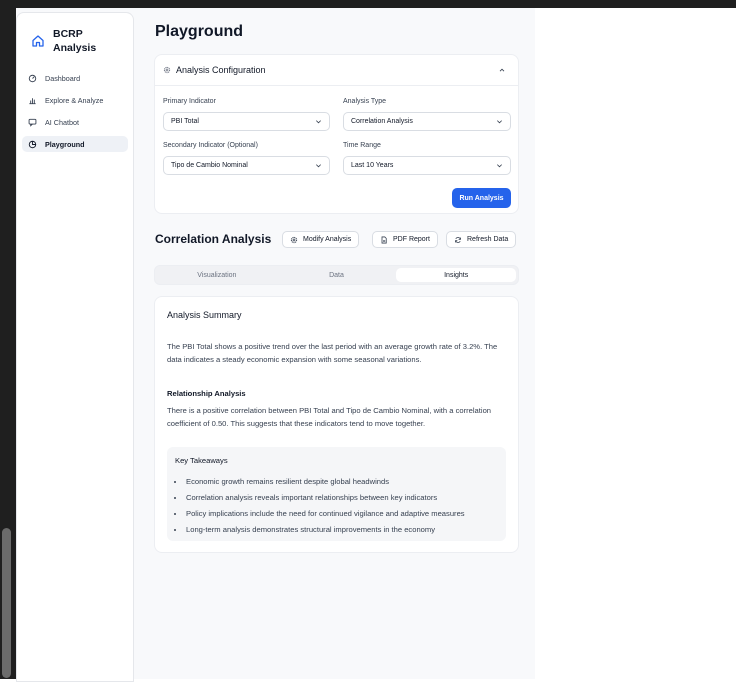 This screenshot has width=736, height=682. What do you see at coordinates (456, 275) in the screenshot?
I see `tab-insights: Insights` at bounding box center [456, 275].